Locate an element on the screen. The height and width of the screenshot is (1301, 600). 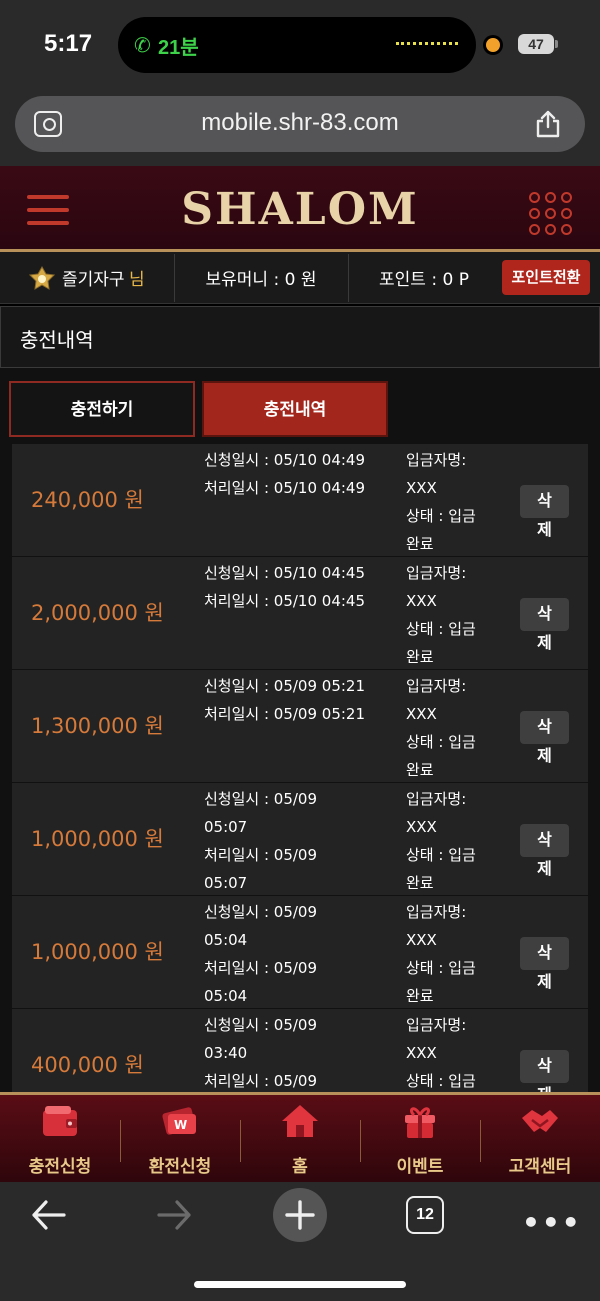
request-time: 신청일시 : 05/09 05:07 is located at coordinates (261, 813).